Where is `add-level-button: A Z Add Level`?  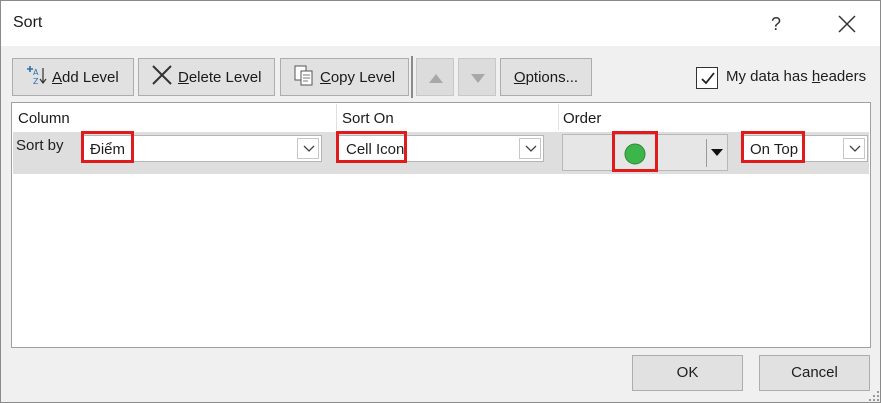 add-level-button: A Z Add Level is located at coordinates (73, 77).